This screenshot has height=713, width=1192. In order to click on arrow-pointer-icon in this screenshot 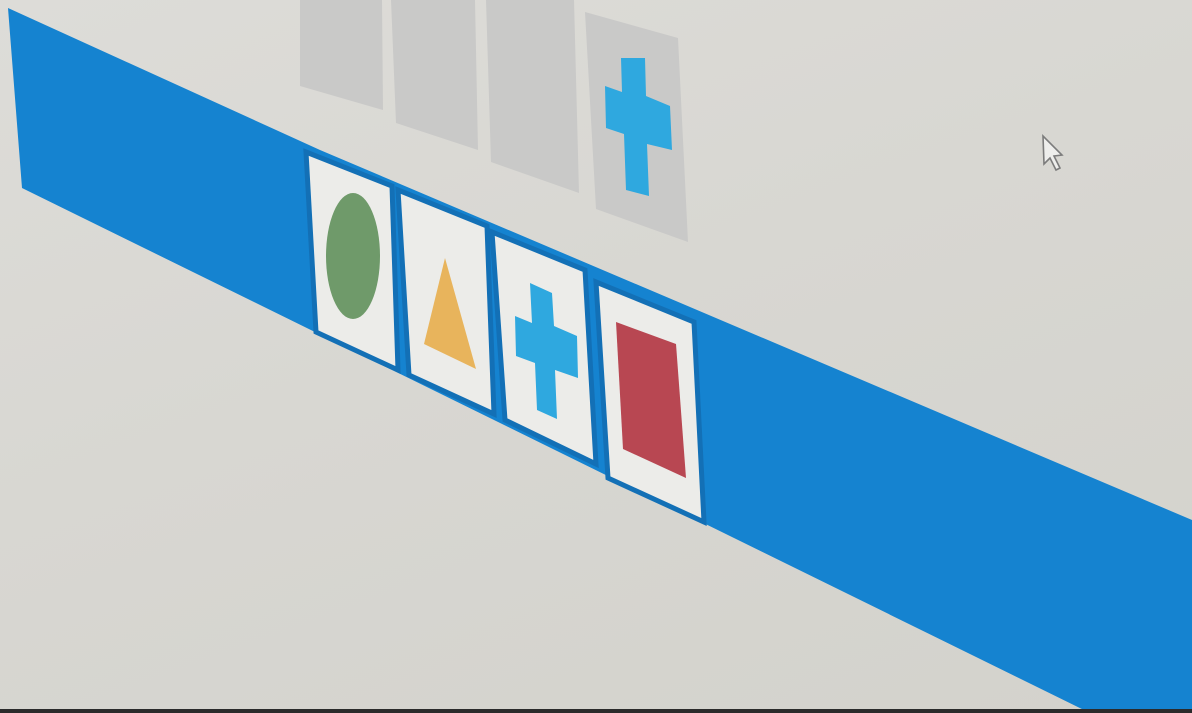, I will do `click(1053, 153)`.